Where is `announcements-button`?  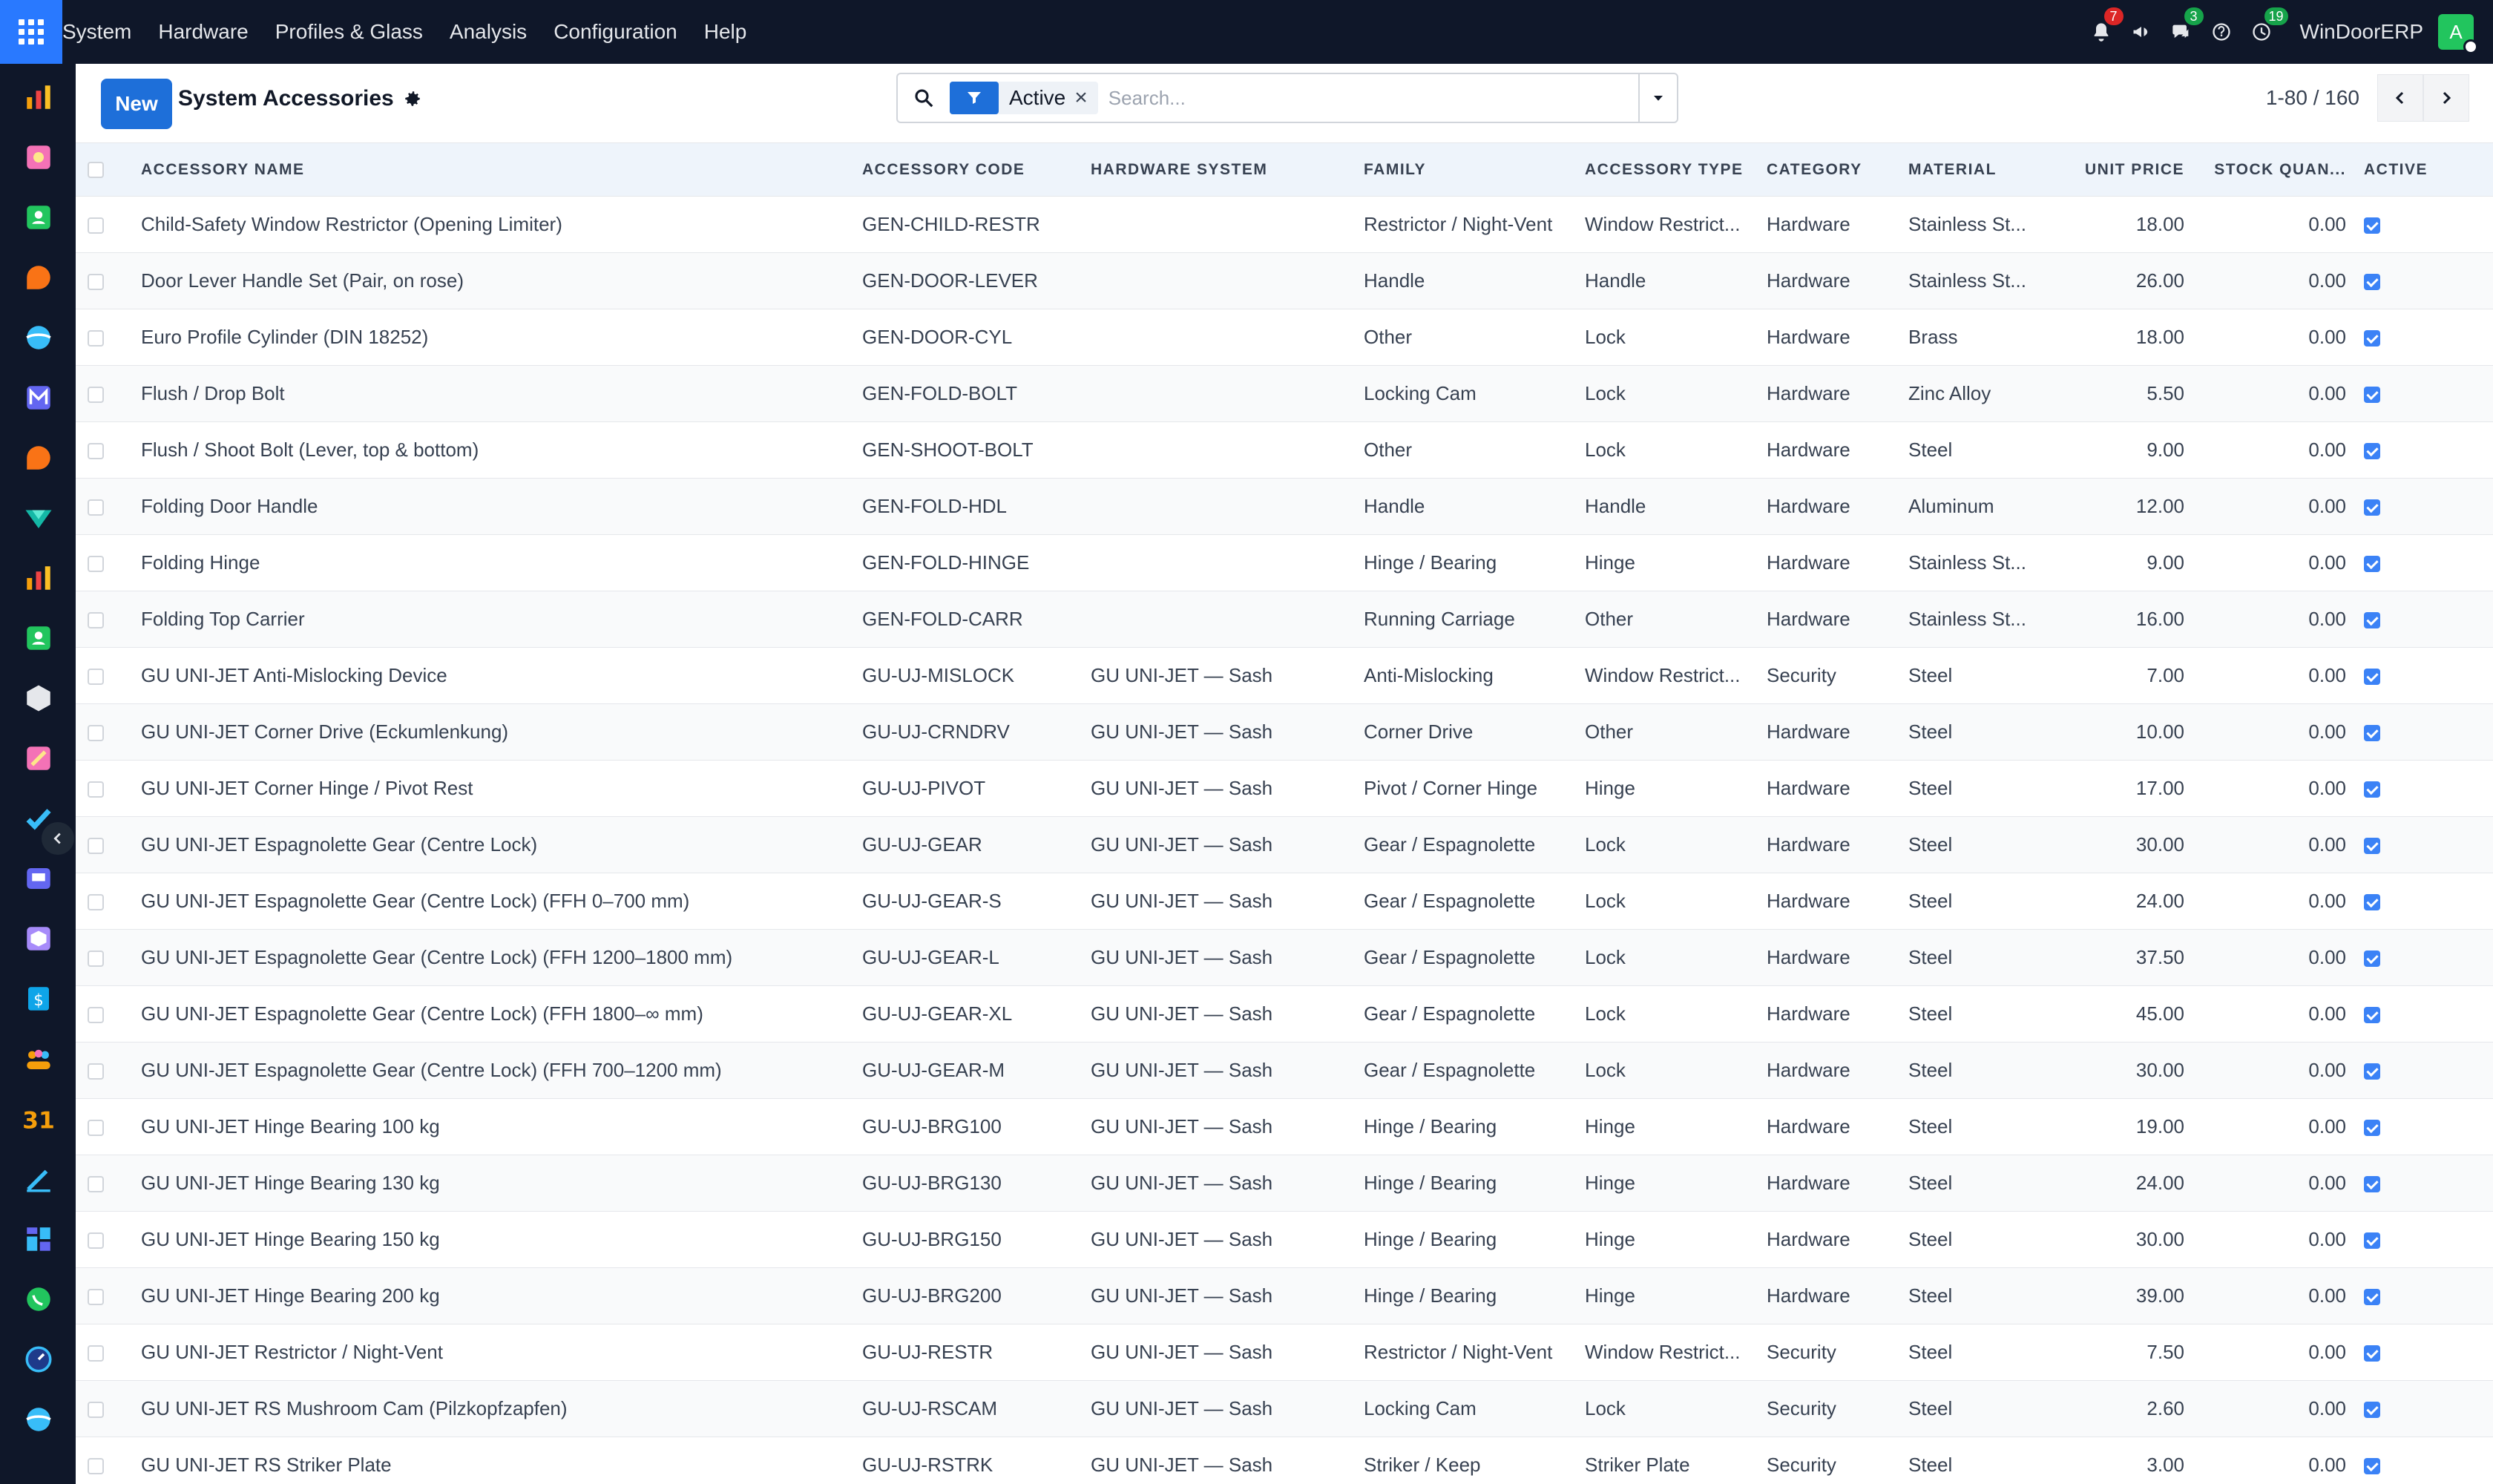 announcements-button is located at coordinates (2141, 32).